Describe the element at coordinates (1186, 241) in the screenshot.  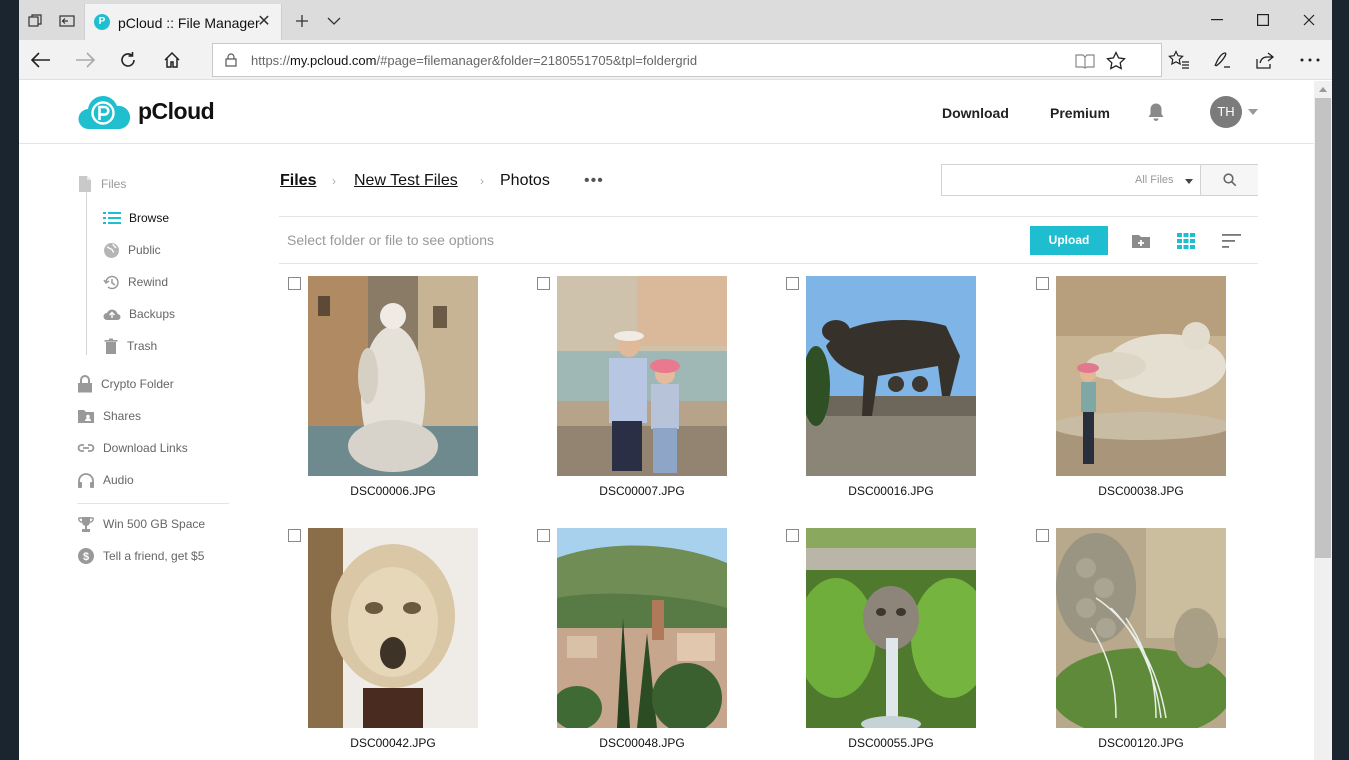
I see `grid-view-icon` at that location.